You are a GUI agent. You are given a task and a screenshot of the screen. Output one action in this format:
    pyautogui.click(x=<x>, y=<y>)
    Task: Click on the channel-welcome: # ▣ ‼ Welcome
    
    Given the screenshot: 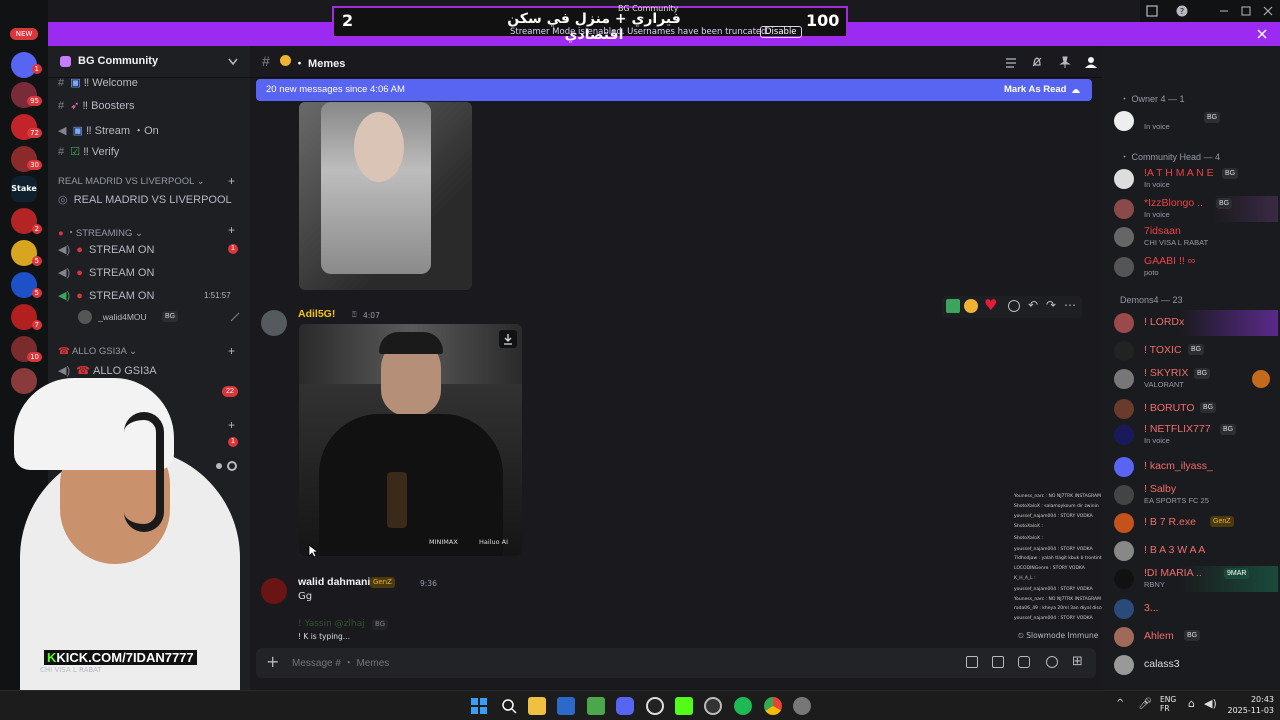 What is the action you would take?
    pyautogui.click(x=98, y=82)
    